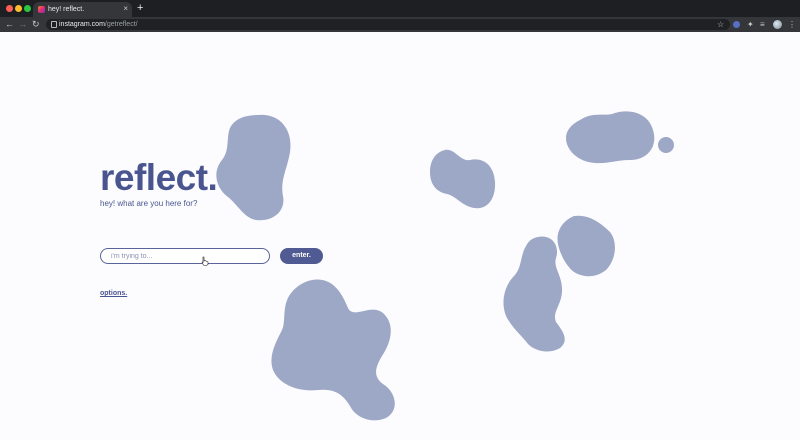  Describe the element at coordinates (159, 177) in the screenshot. I see `page-title: reflect.` at that location.